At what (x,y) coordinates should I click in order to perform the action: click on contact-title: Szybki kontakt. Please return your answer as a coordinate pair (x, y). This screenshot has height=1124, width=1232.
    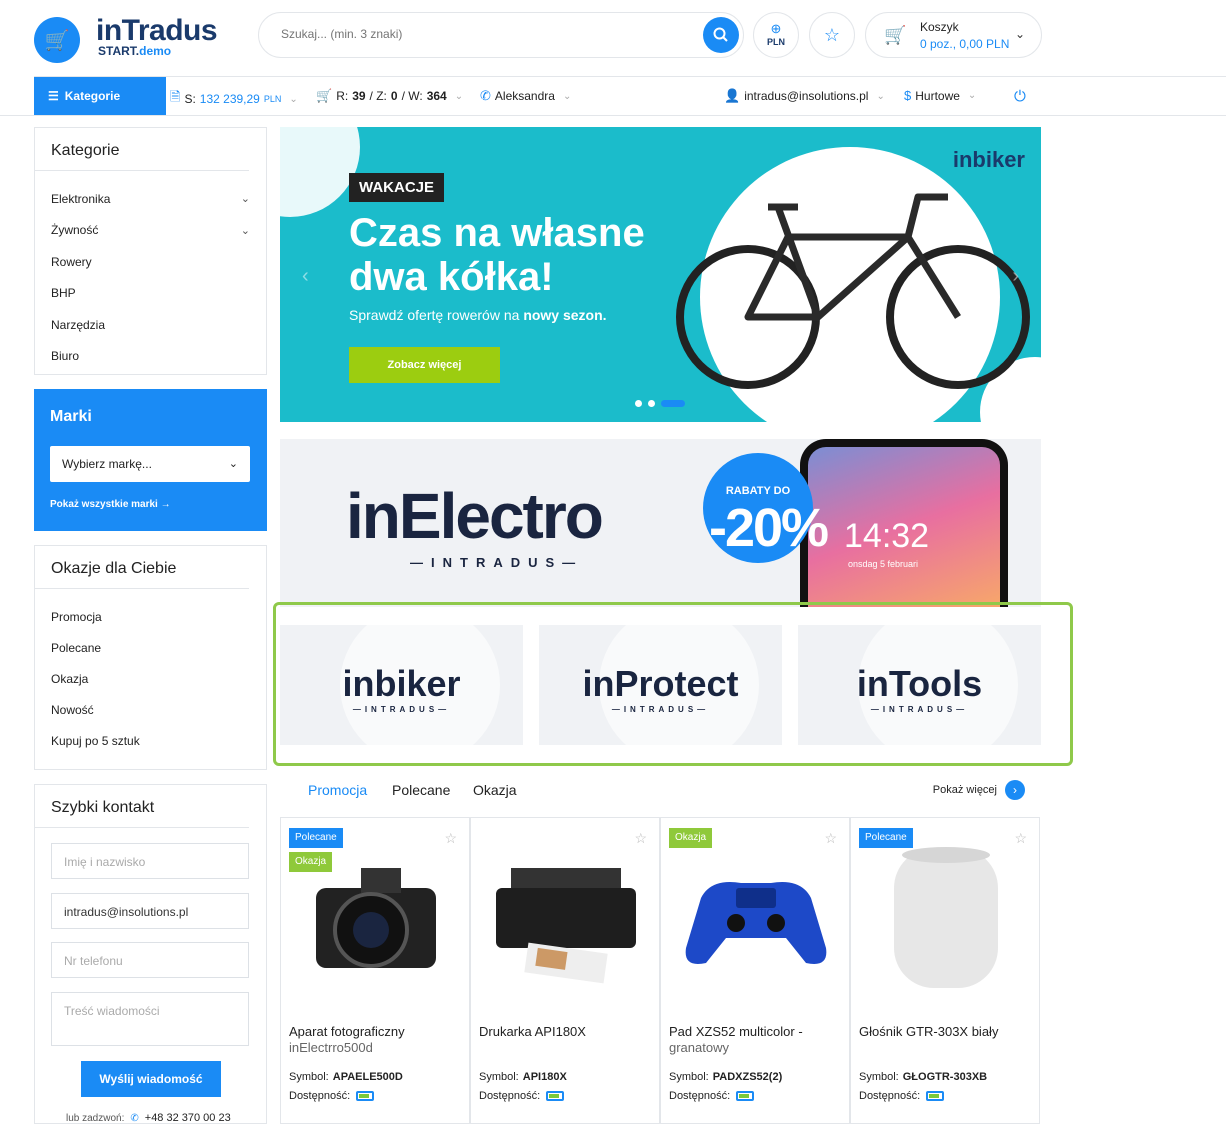
    Looking at the image, I should click on (142, 806).